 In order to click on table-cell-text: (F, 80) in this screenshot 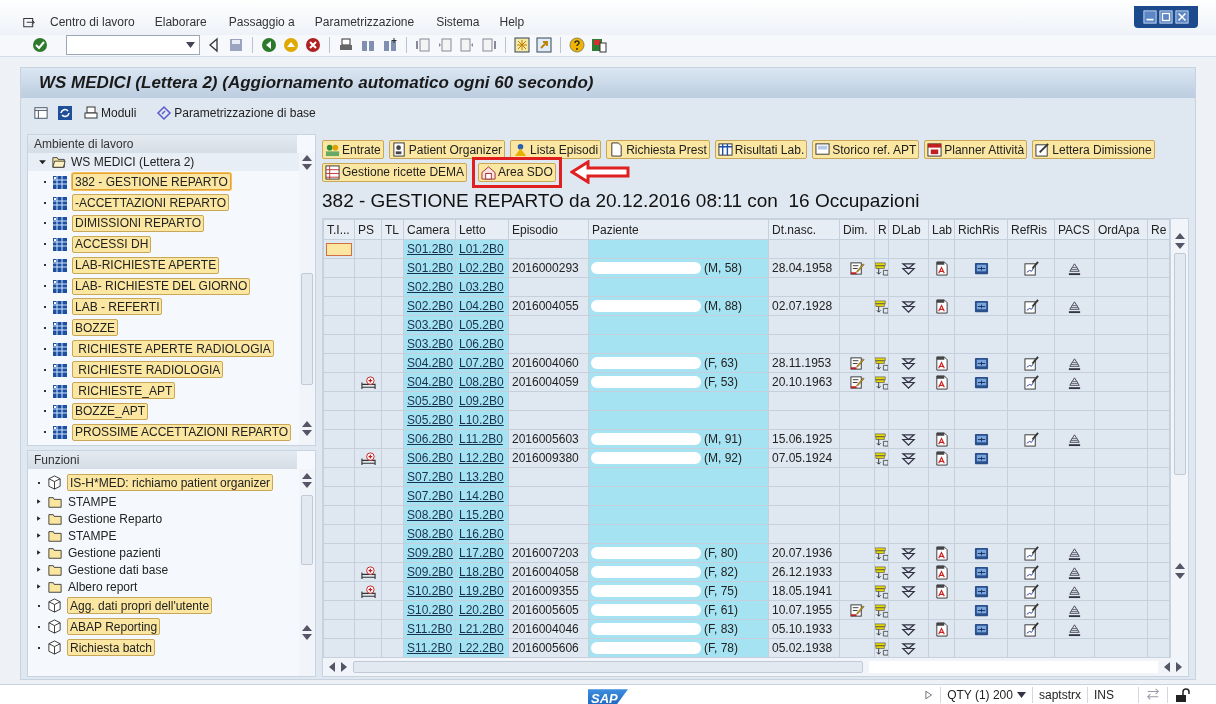, I will do `click(721, 553)`.